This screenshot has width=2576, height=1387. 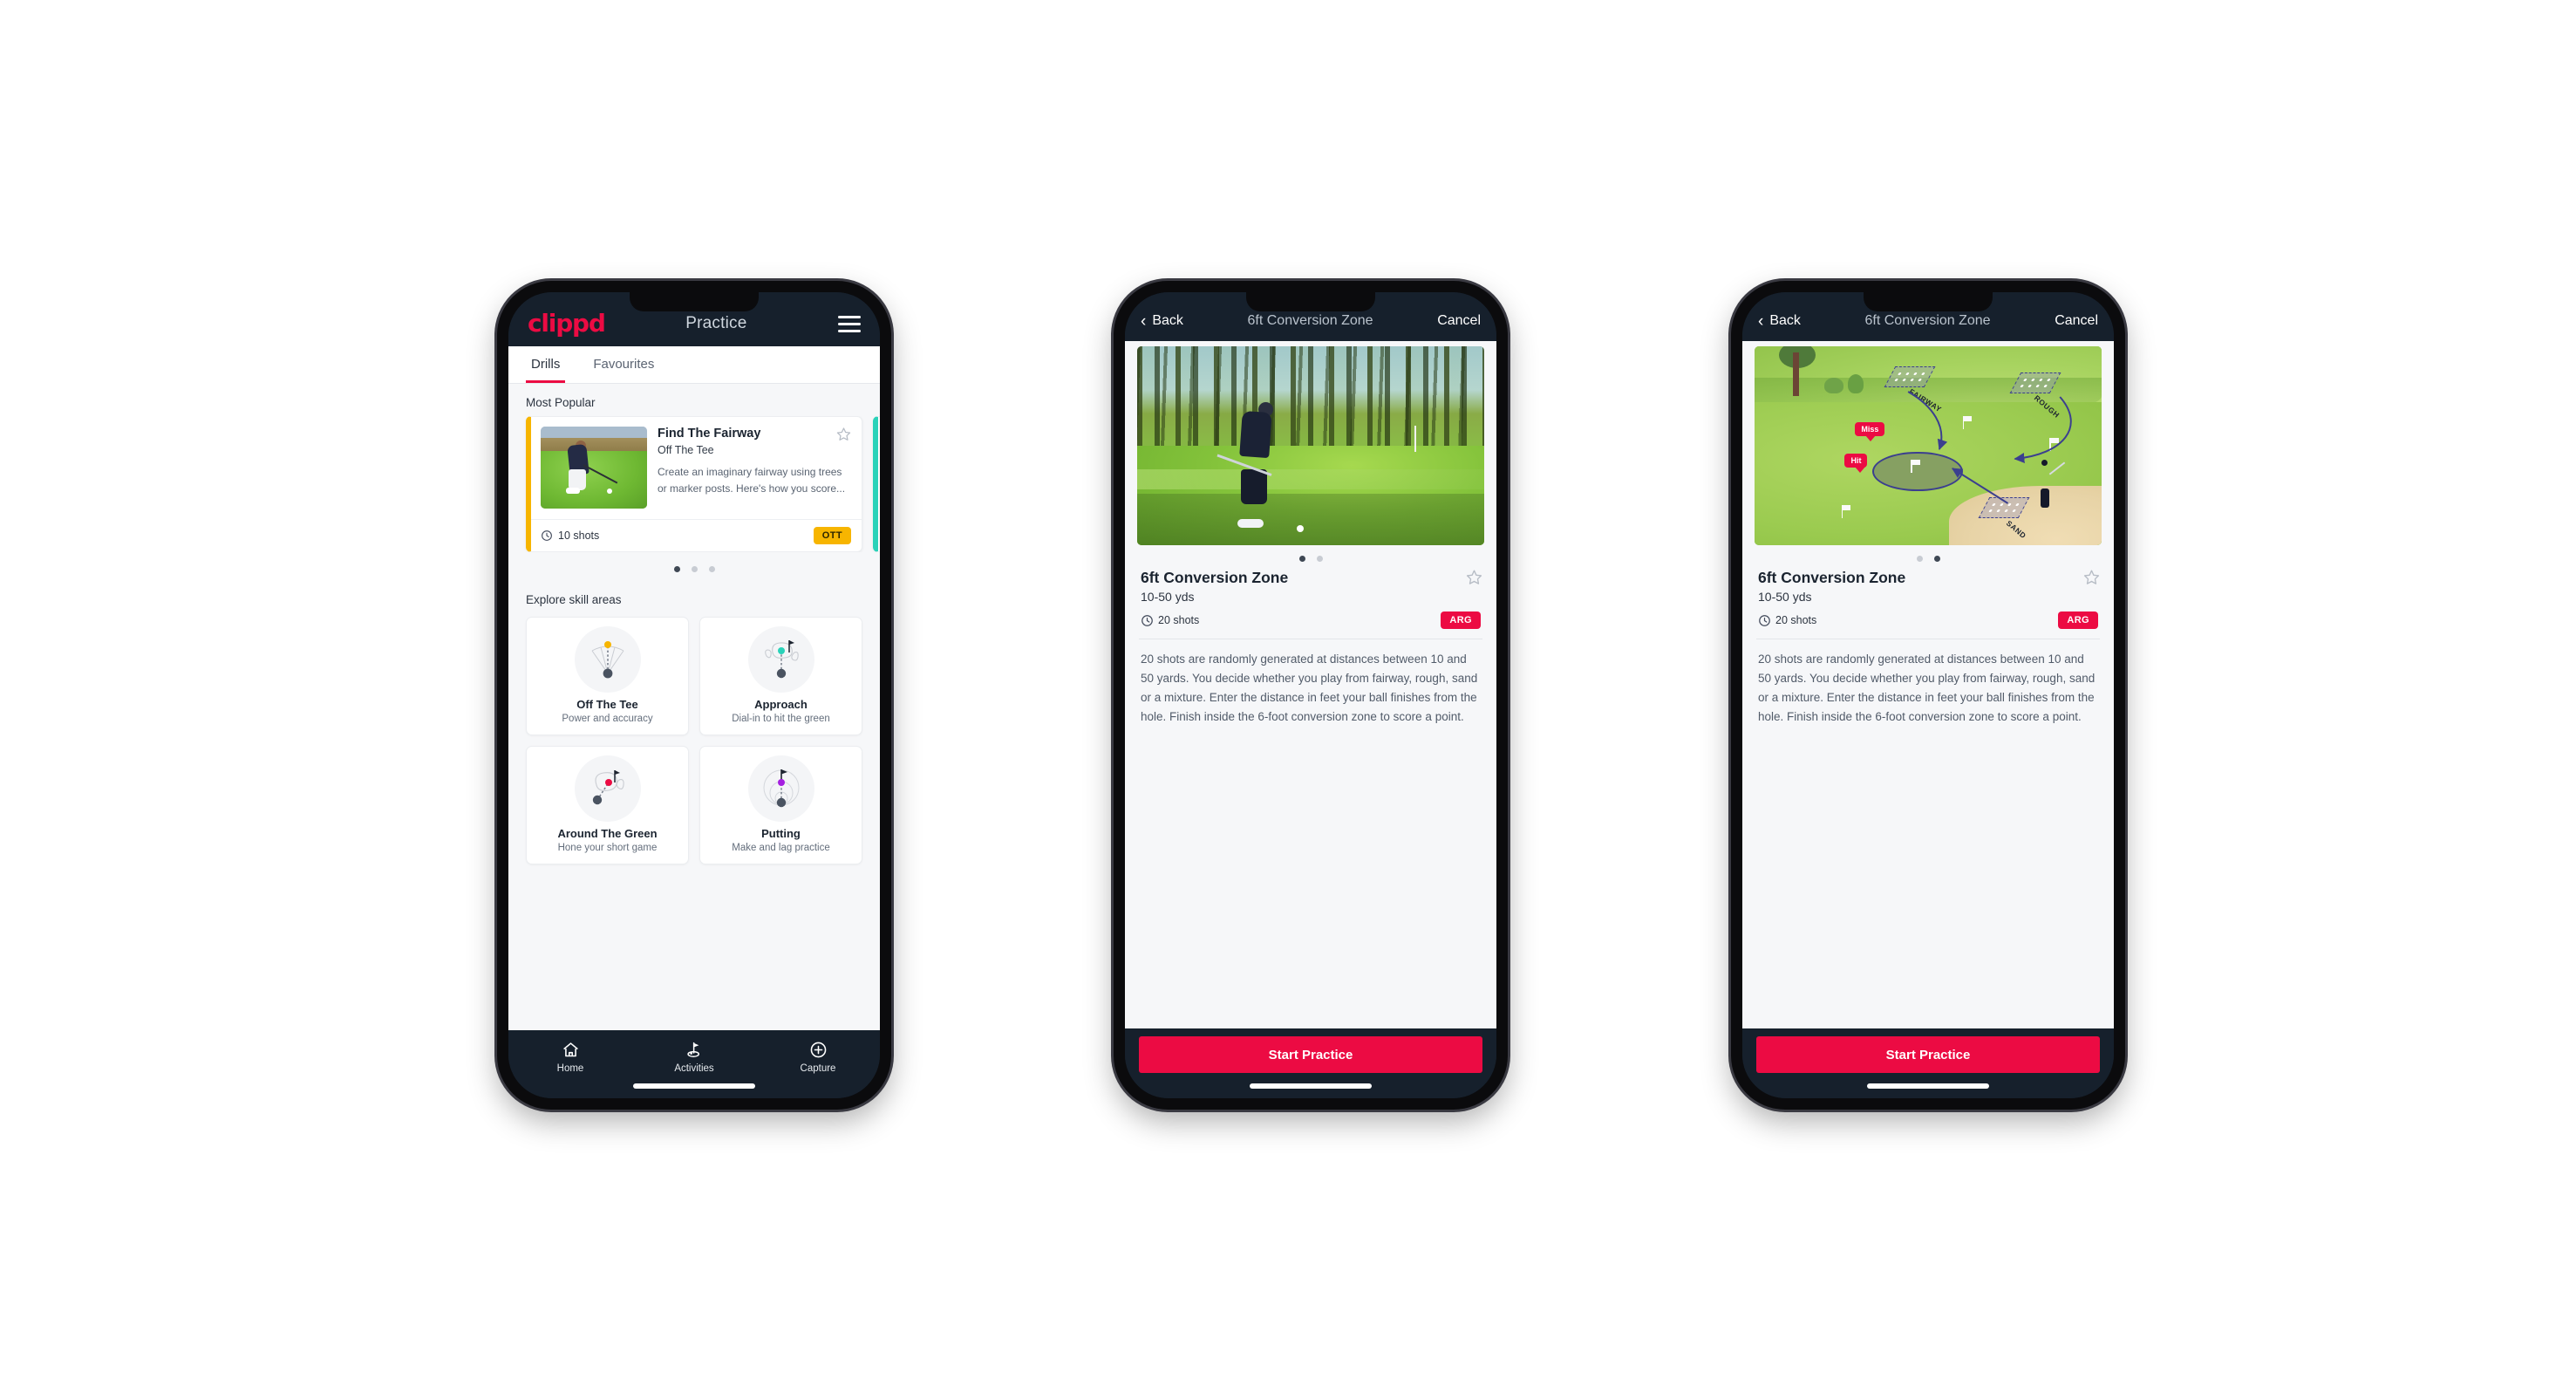 I want to click on status-badge-ott: OTT, so click(x=832, y=535).